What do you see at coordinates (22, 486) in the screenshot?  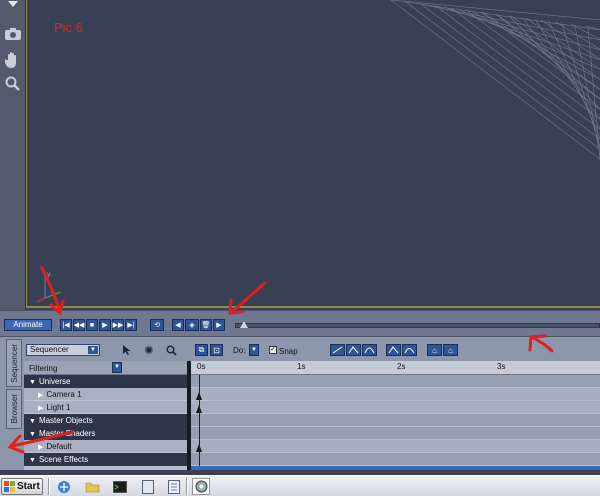 I see `start-button: Start` at bounding box center [22, 486].